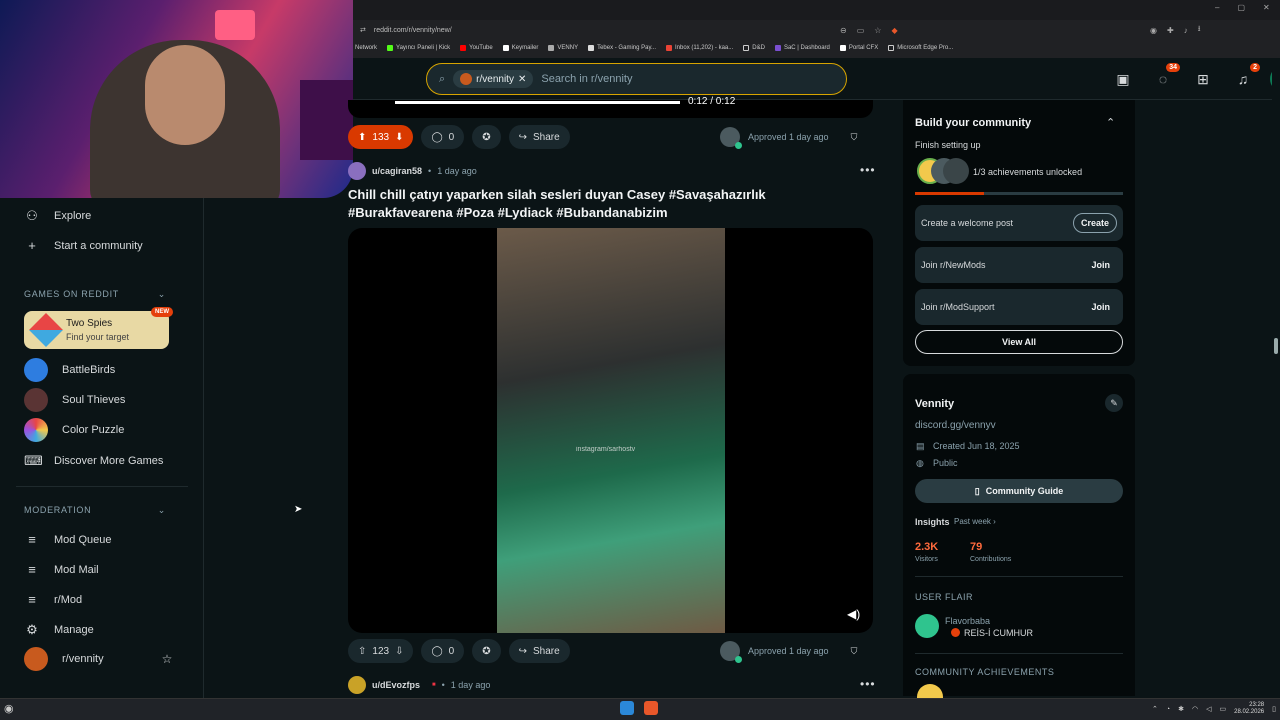 The height and width of the screenshot is (720, 1280). What do you see at coordinates (98, 659) in the screenshot?
I see `nav-r-vennity: r/vennity ☆` at bounding box center [98, 659].